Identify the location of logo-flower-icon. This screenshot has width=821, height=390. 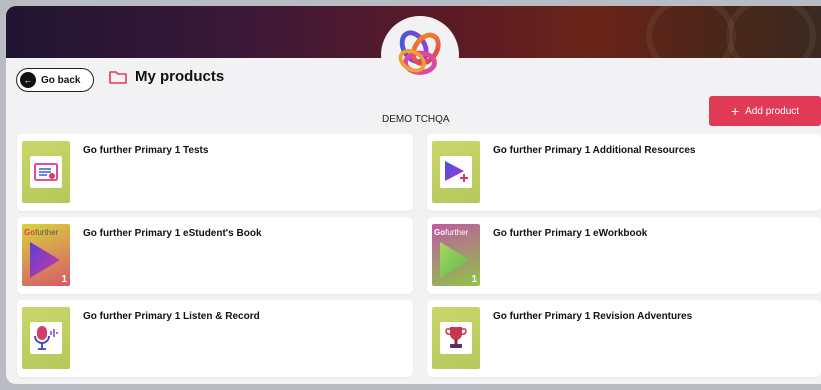
(419, 52).